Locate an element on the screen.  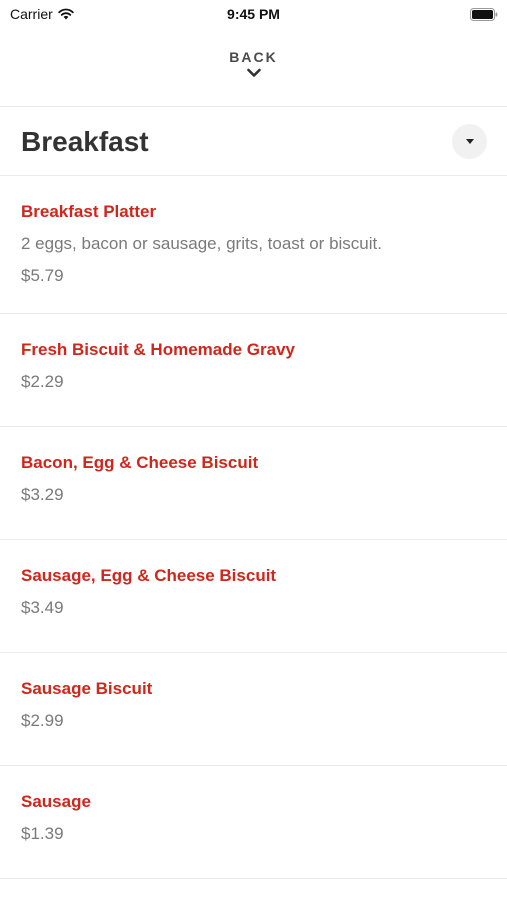
menu-item: Bacon, Egg & Cheese Biscuit $3.29 is located at coordinates (253, 483).